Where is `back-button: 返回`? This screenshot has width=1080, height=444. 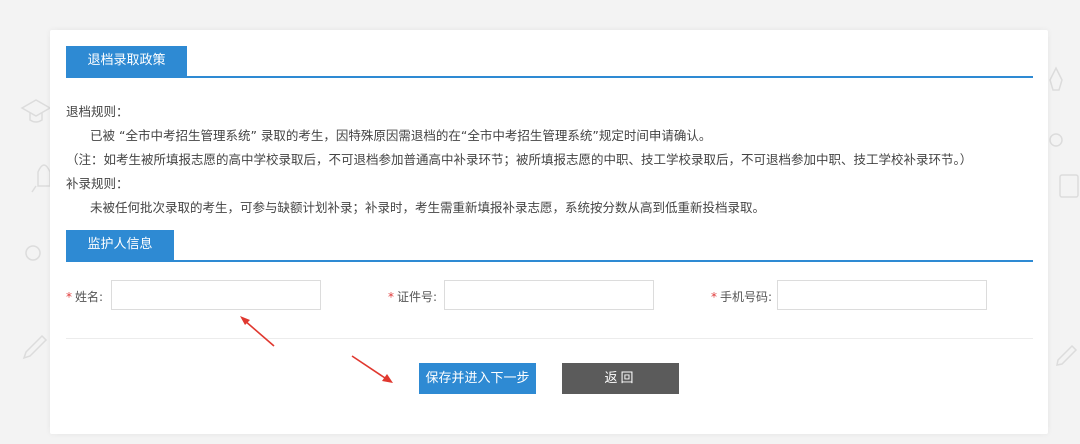 back-button: 返回 is located at coordinates (620, 378).